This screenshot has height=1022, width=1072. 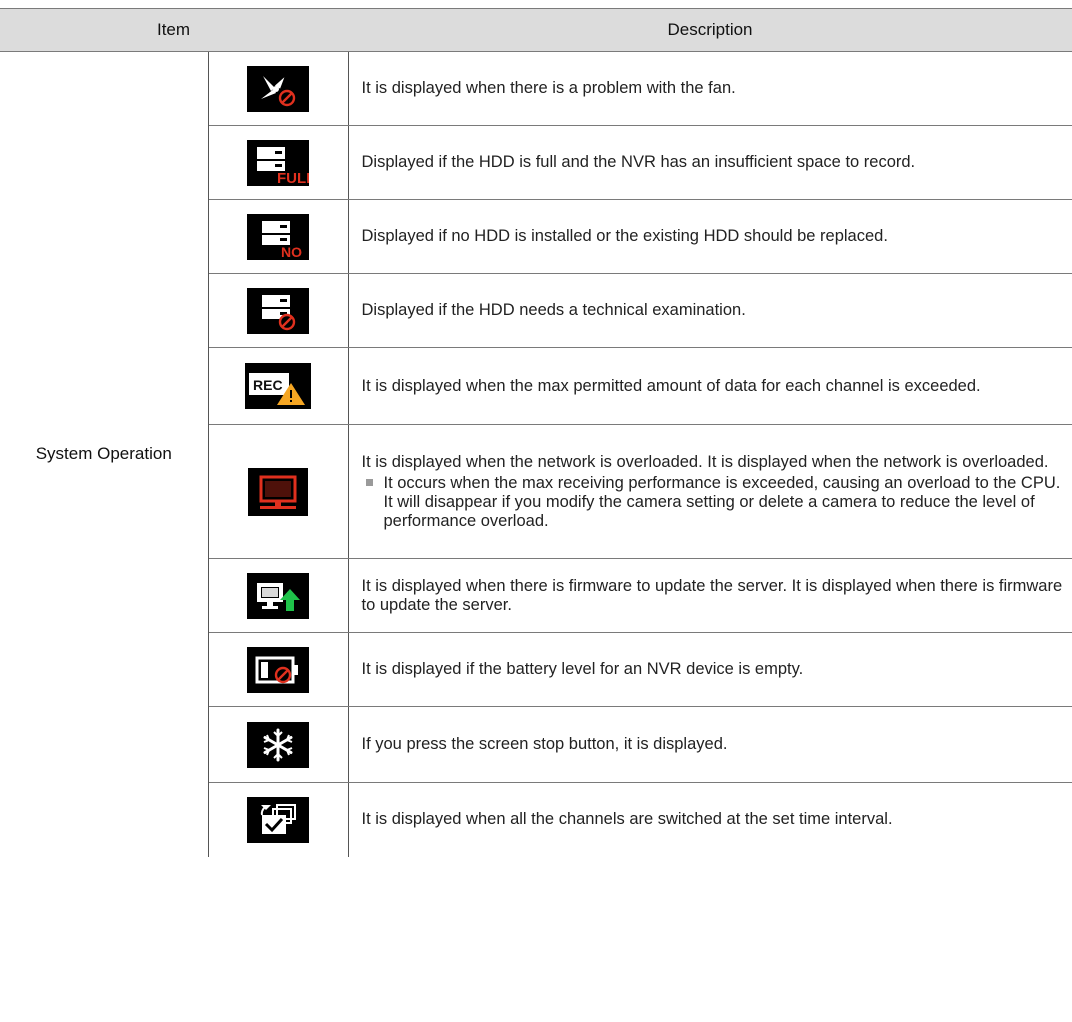 I want to click on firmware-update-icon, so click(x=278, y=595).